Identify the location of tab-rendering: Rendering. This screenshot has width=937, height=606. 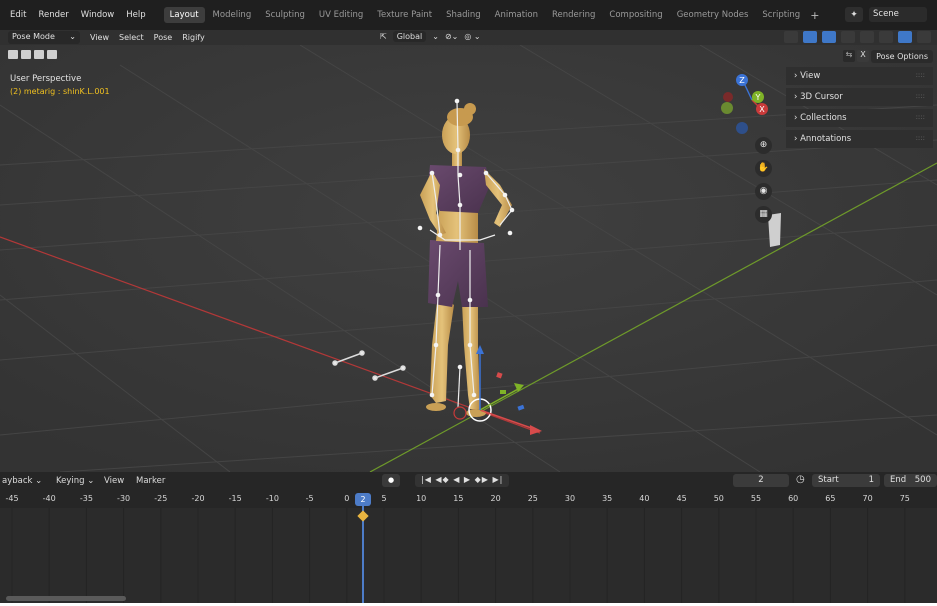
(573, 15).